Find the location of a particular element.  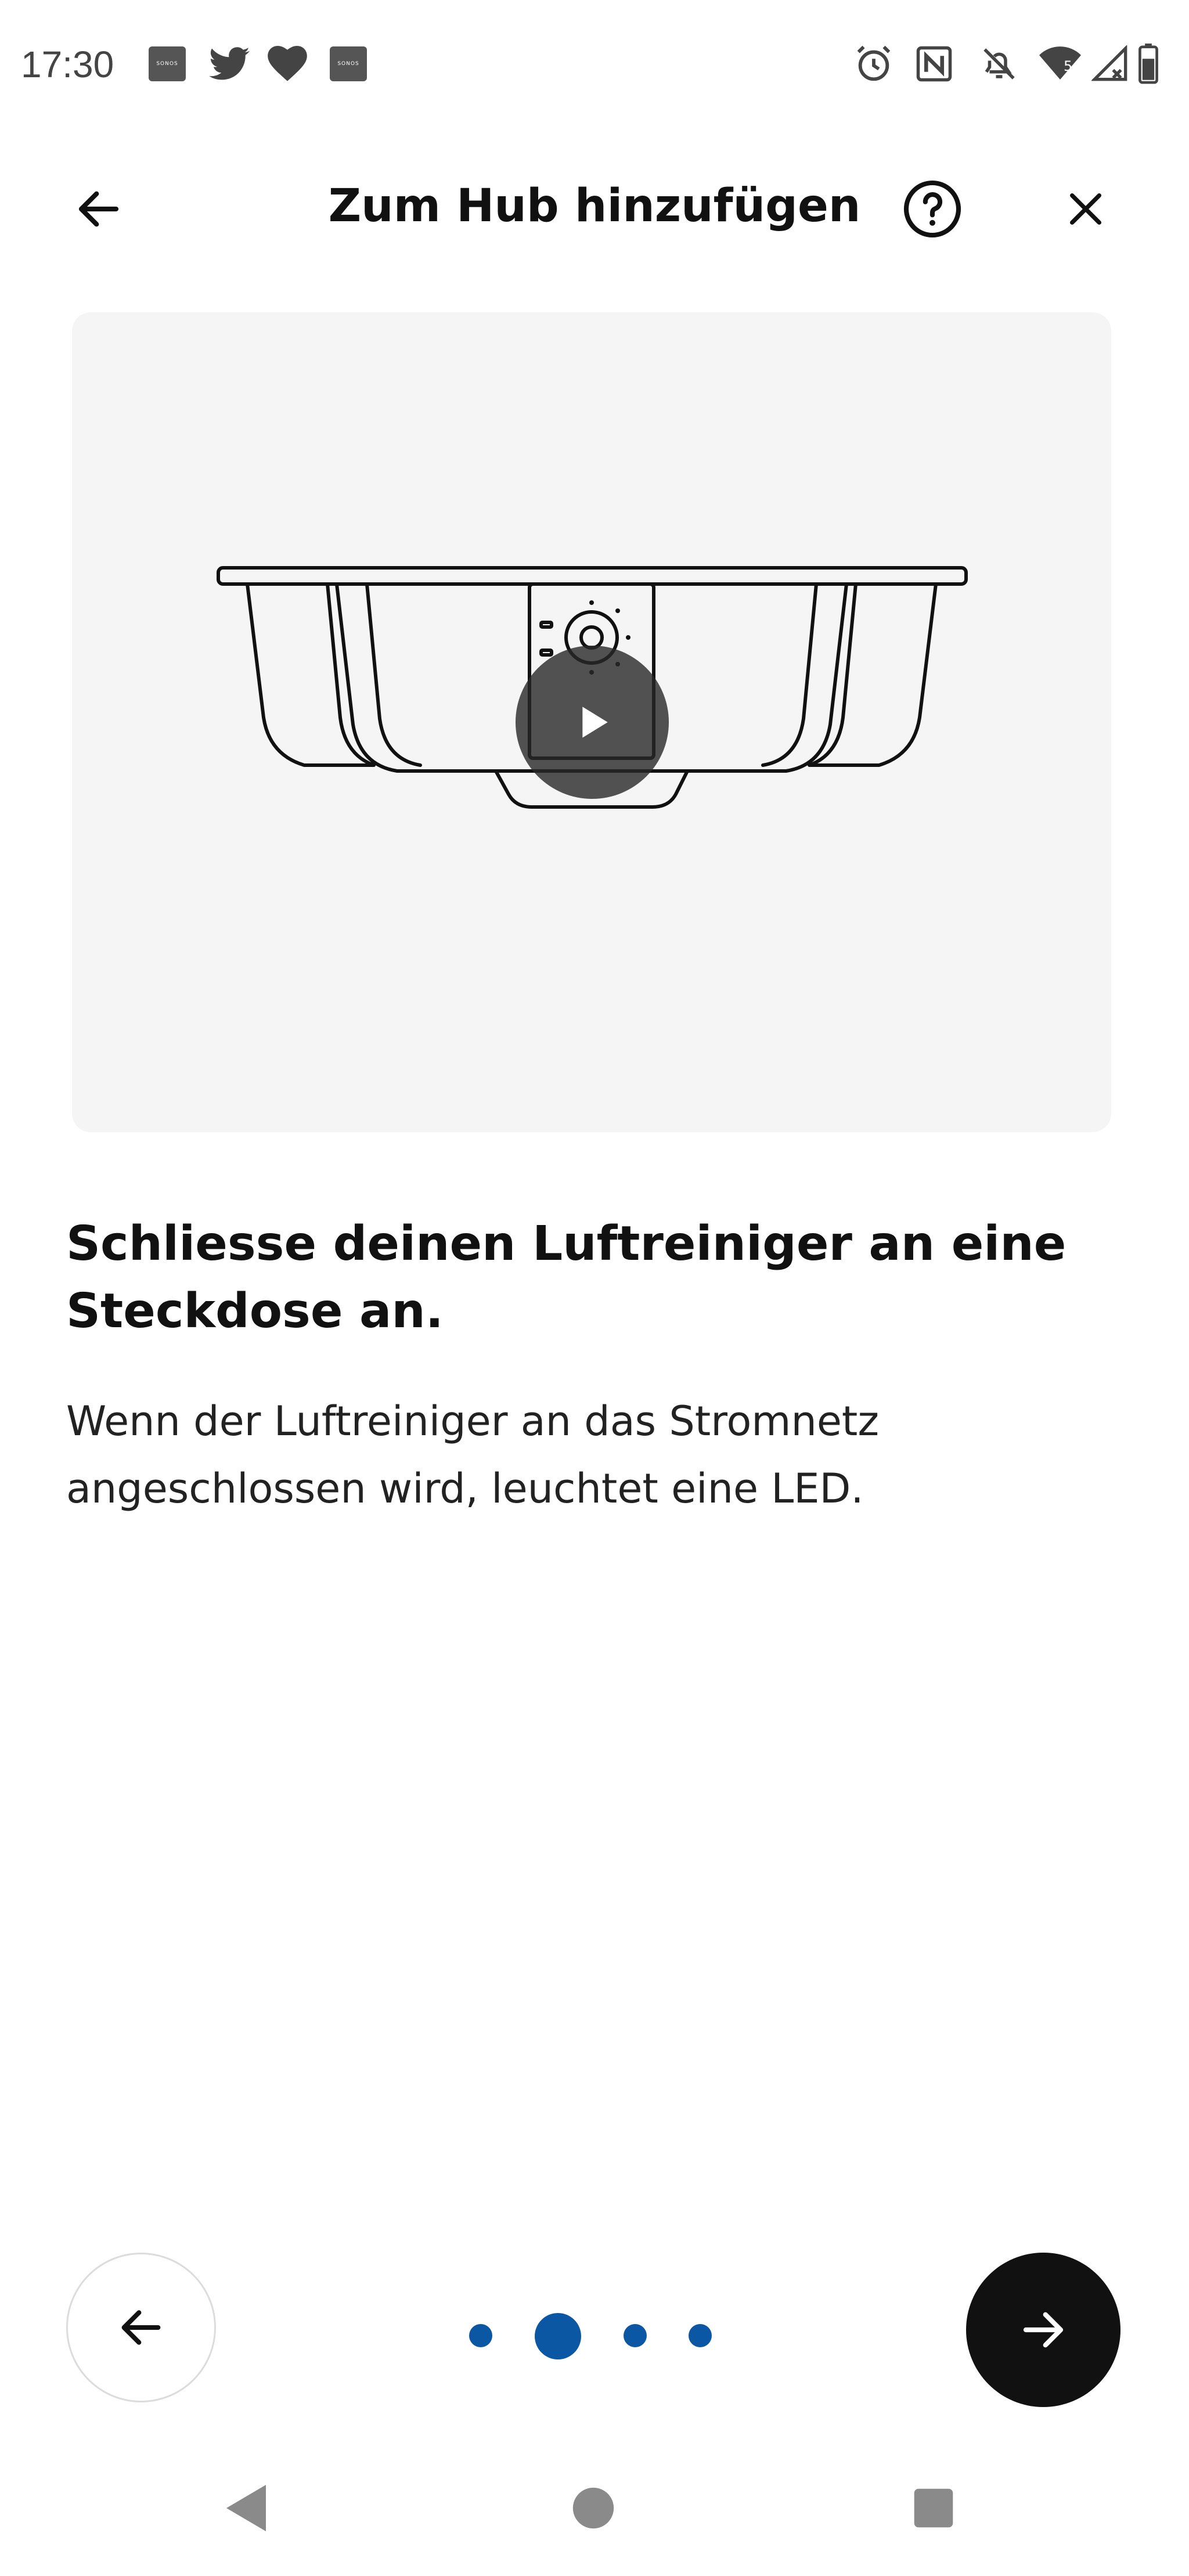

system-home-button is located at coordinates (593, 2508).